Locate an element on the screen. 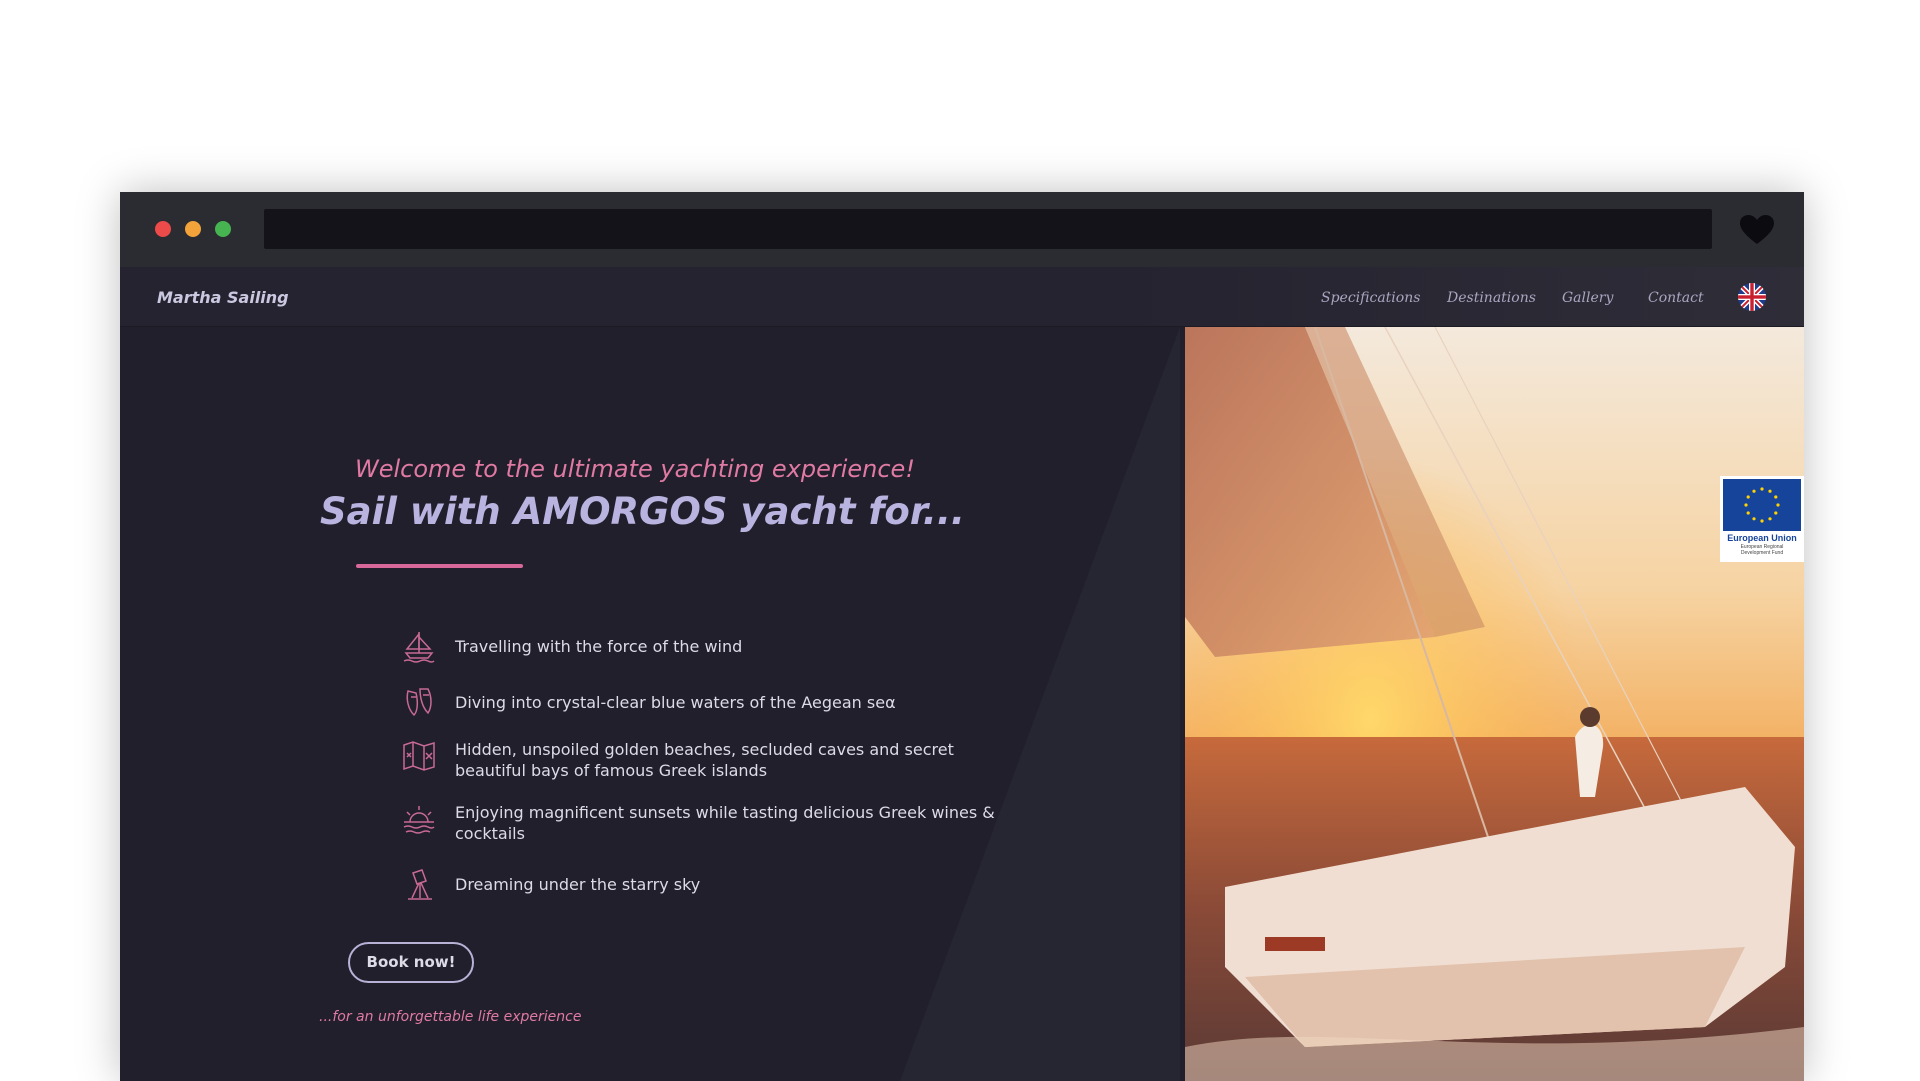  eu-badge-title: European Union is located at coordinates (1762, 538).